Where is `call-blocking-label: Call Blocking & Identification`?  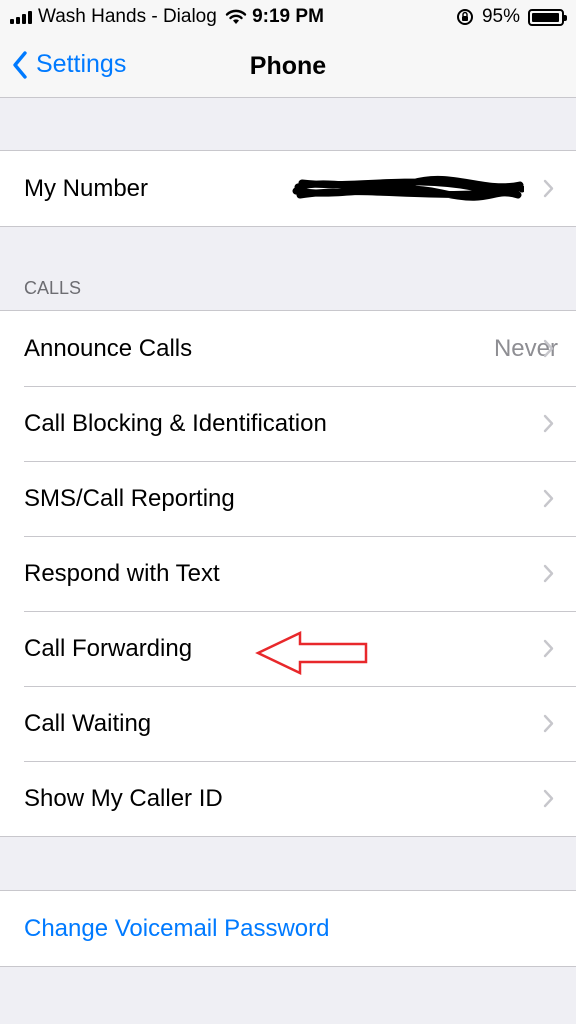 call-blocking-label: Call Blocking & Identification is located at coordinates (175, 423).